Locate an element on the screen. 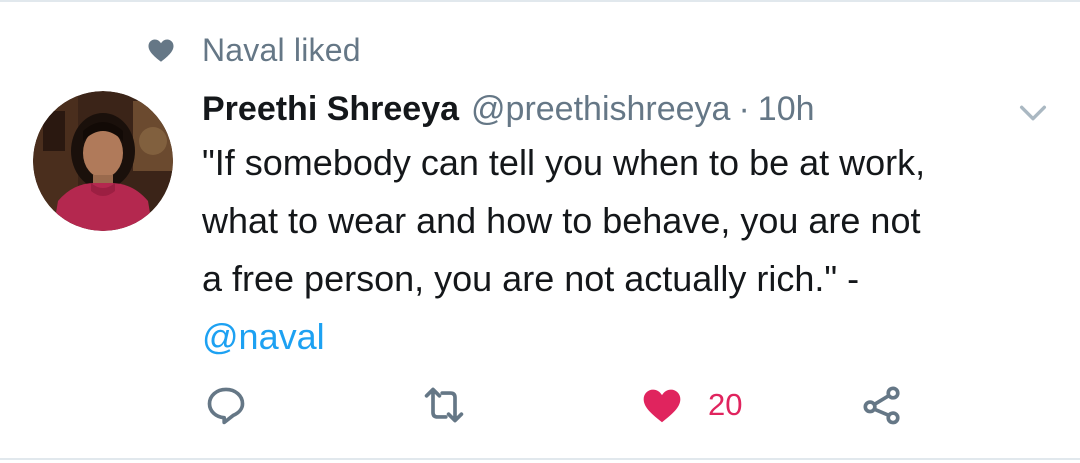 This screenshot has height=463, width=1080. social-context: Naval liked is located at coordinates (253, 50).